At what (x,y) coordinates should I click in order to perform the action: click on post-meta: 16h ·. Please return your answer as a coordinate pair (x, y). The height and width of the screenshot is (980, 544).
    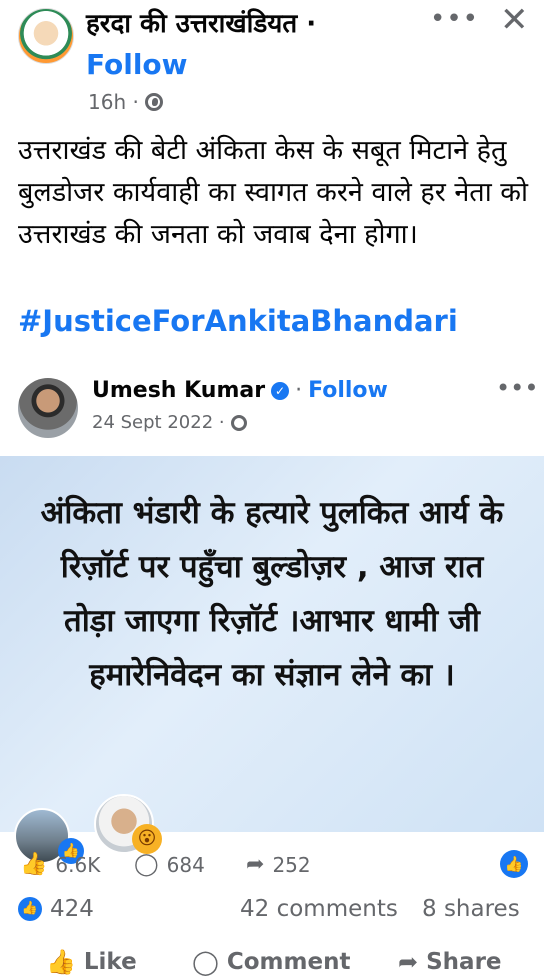
    Looking at the image, I should click on (125, 102).